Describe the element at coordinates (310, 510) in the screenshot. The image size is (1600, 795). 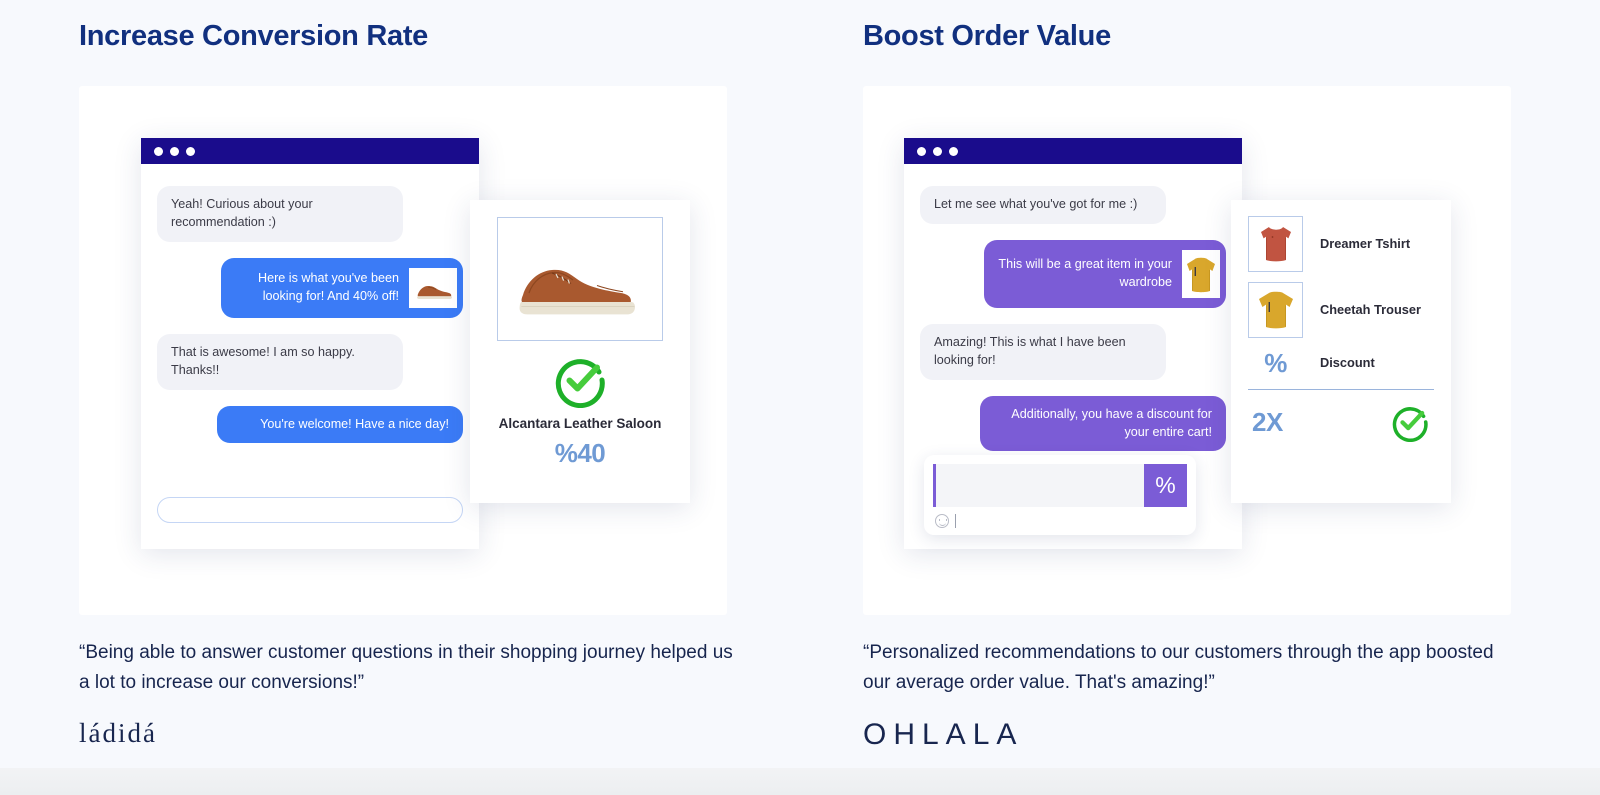
I see `chat-input` at that location.